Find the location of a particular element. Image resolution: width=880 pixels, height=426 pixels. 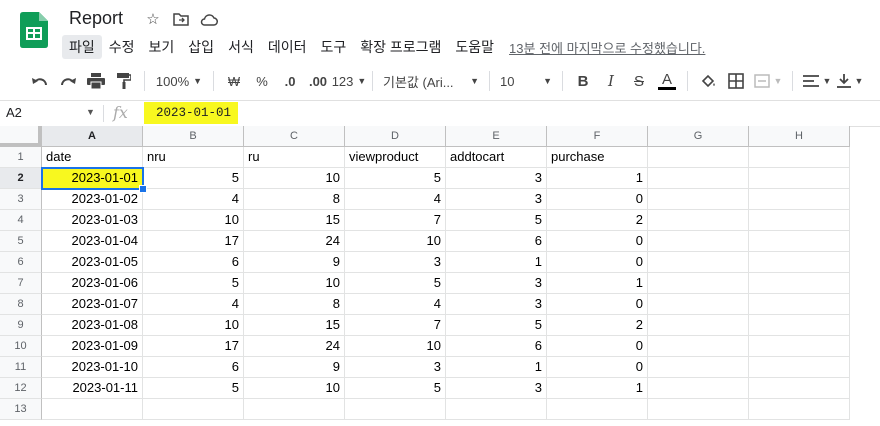

row-header-9: 9 is located at coordinates (21, 325).